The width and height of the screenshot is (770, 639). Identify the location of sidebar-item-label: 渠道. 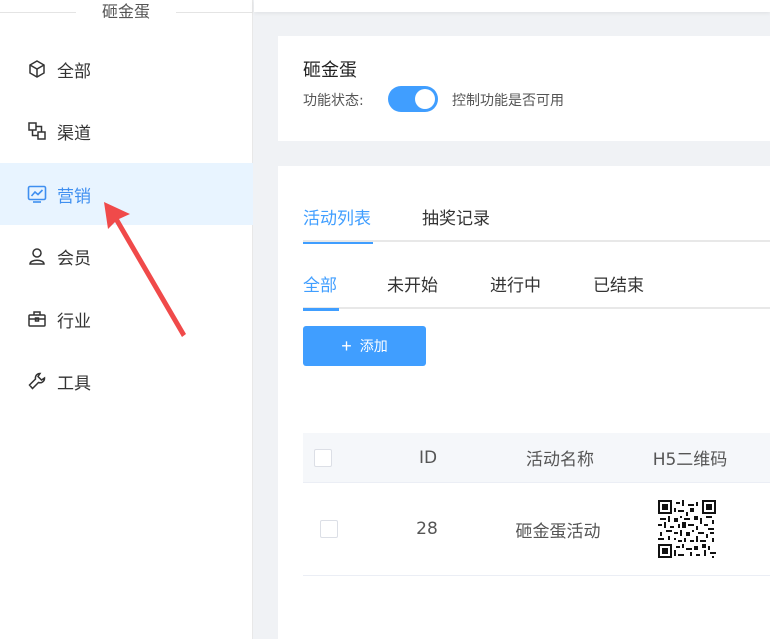
(74, 133).